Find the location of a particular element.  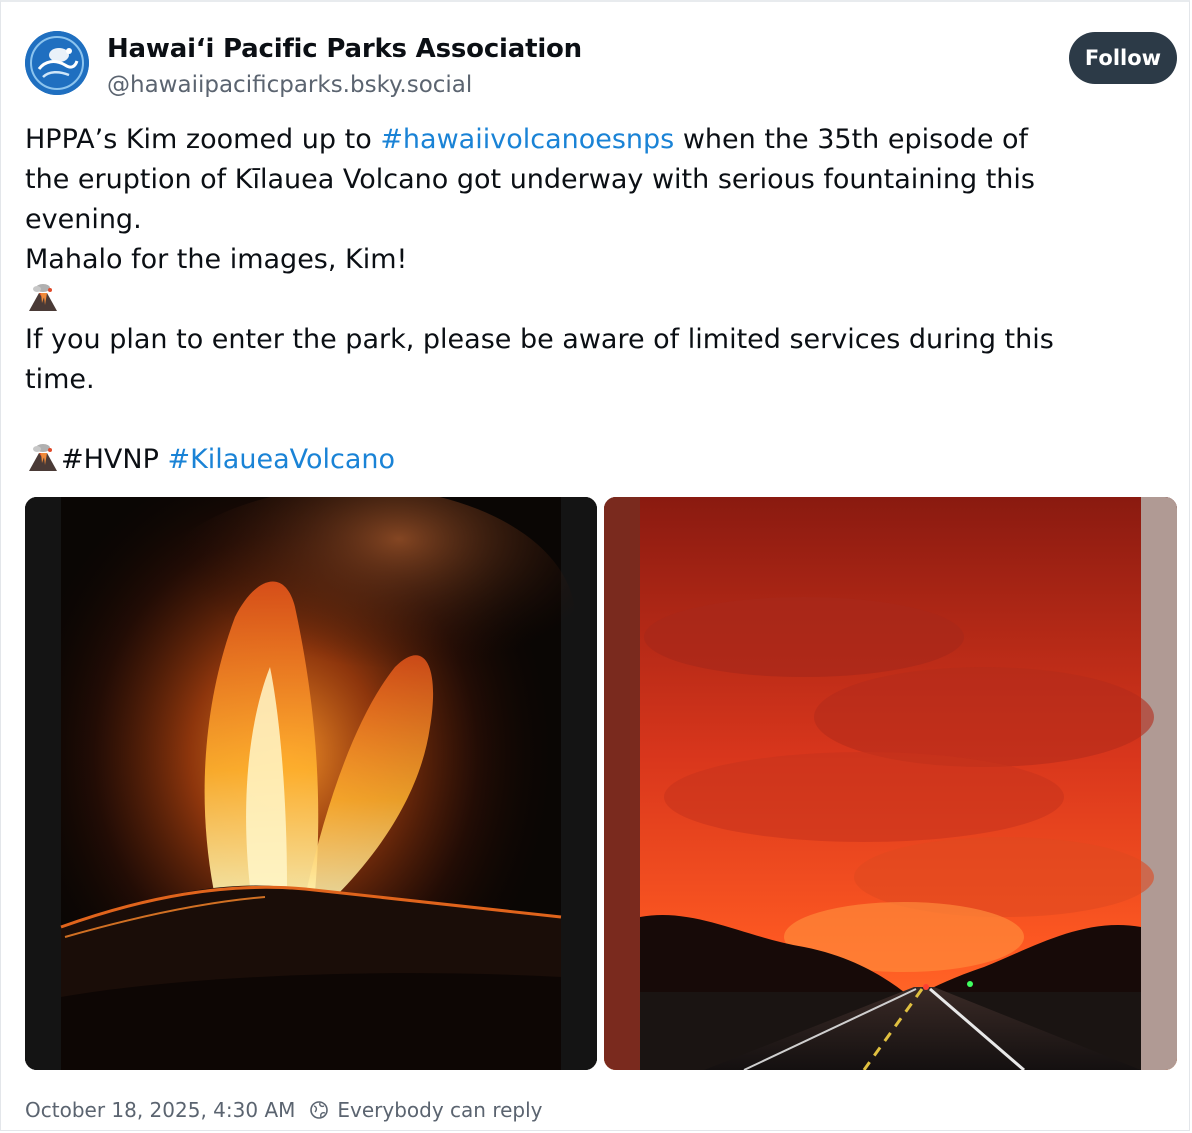

post-line: time. is located at coordinates (60, 379).